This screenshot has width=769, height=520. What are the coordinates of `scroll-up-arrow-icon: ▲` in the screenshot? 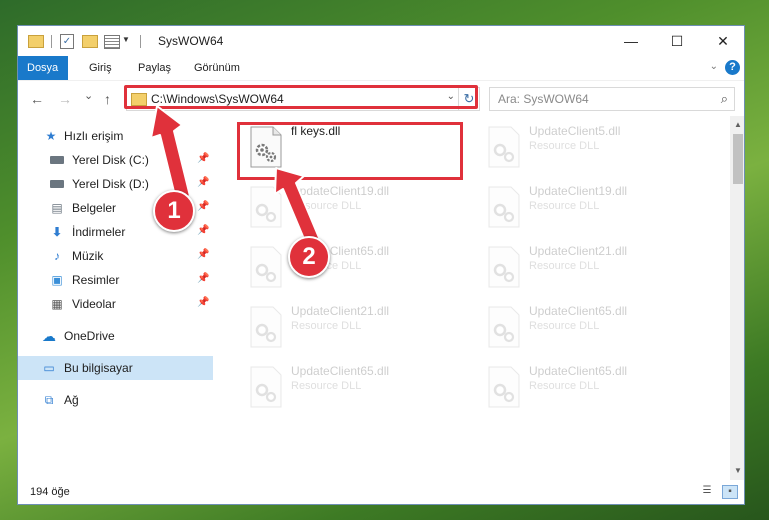 It's located at (737, 125).